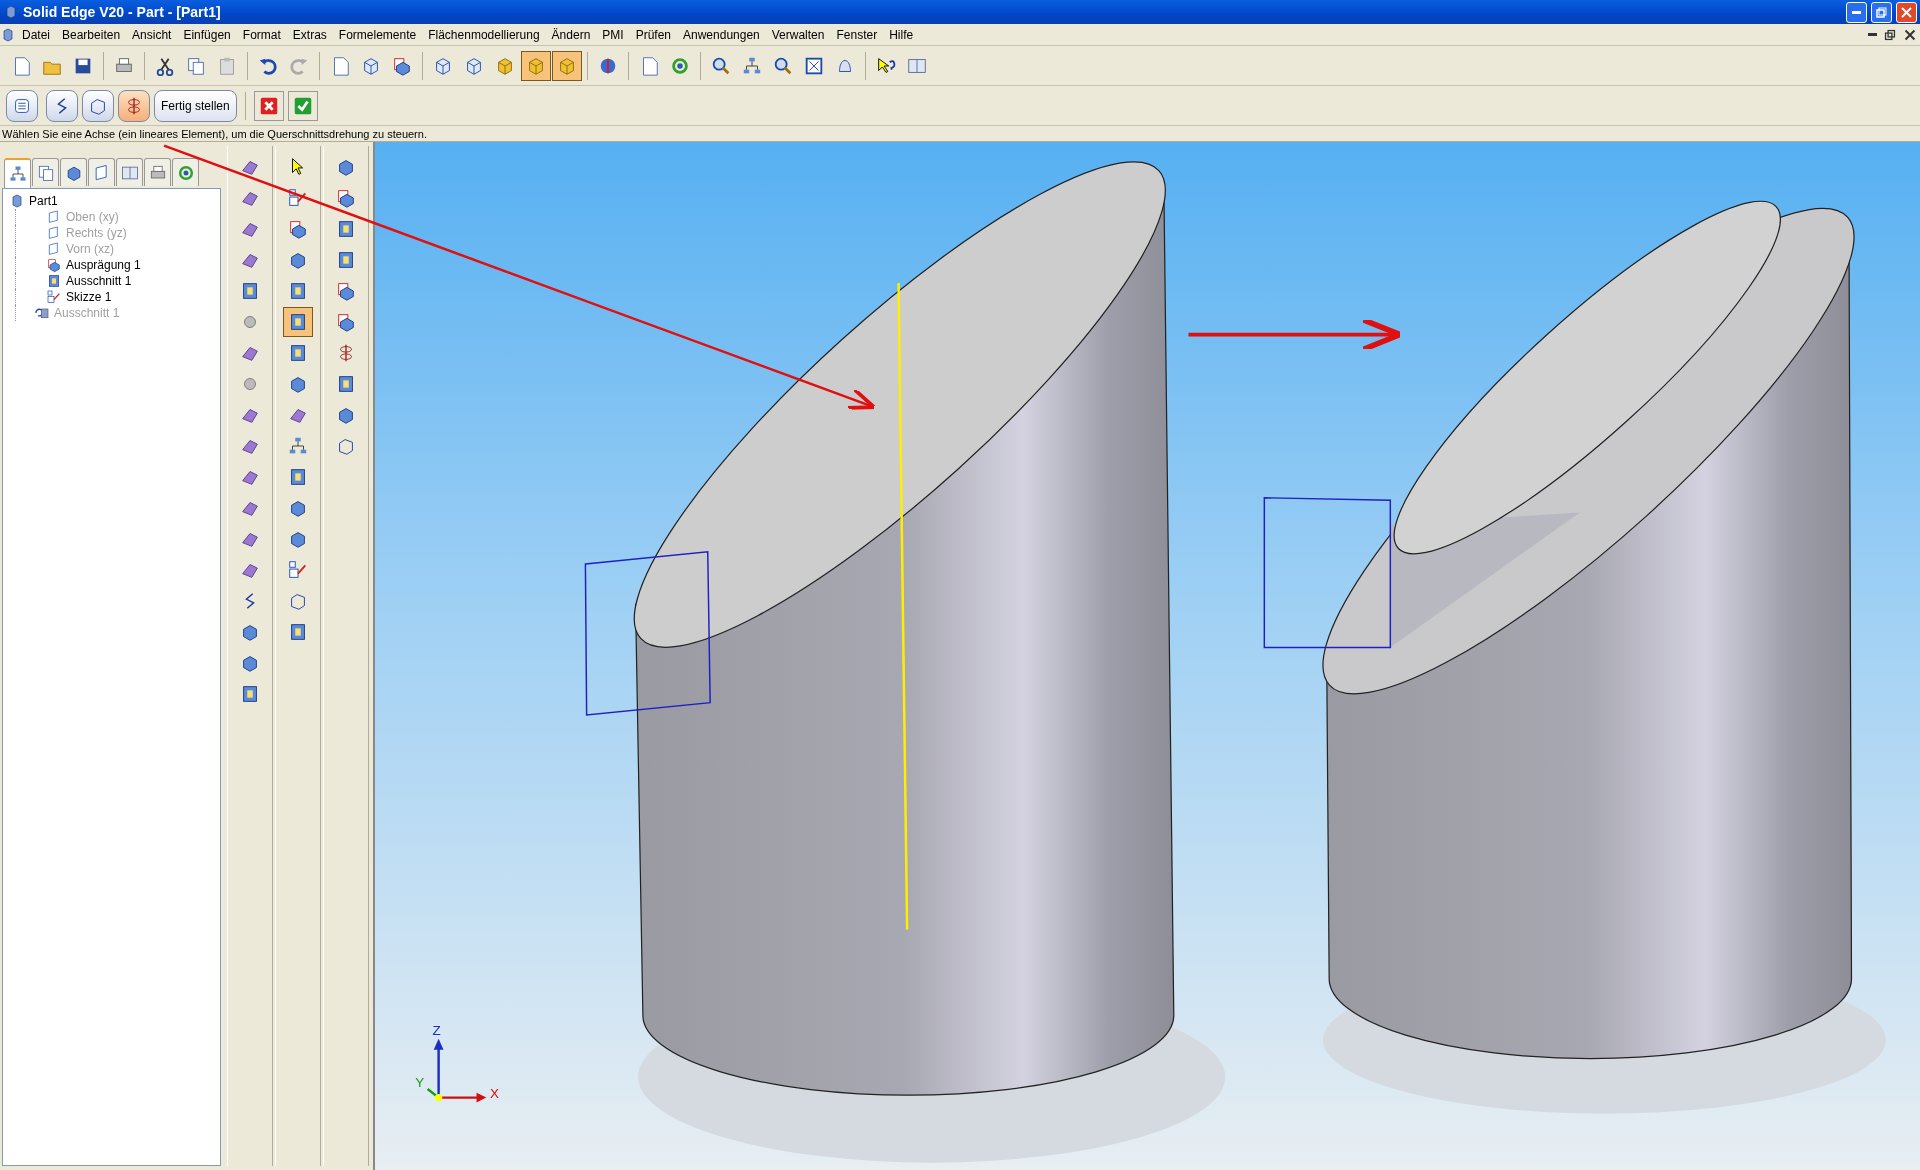 The width and height of the screenshot is (1920, 1170). Describe the element at coordinates (302, 105) in the screenshot. I see `ok-button` at that location.